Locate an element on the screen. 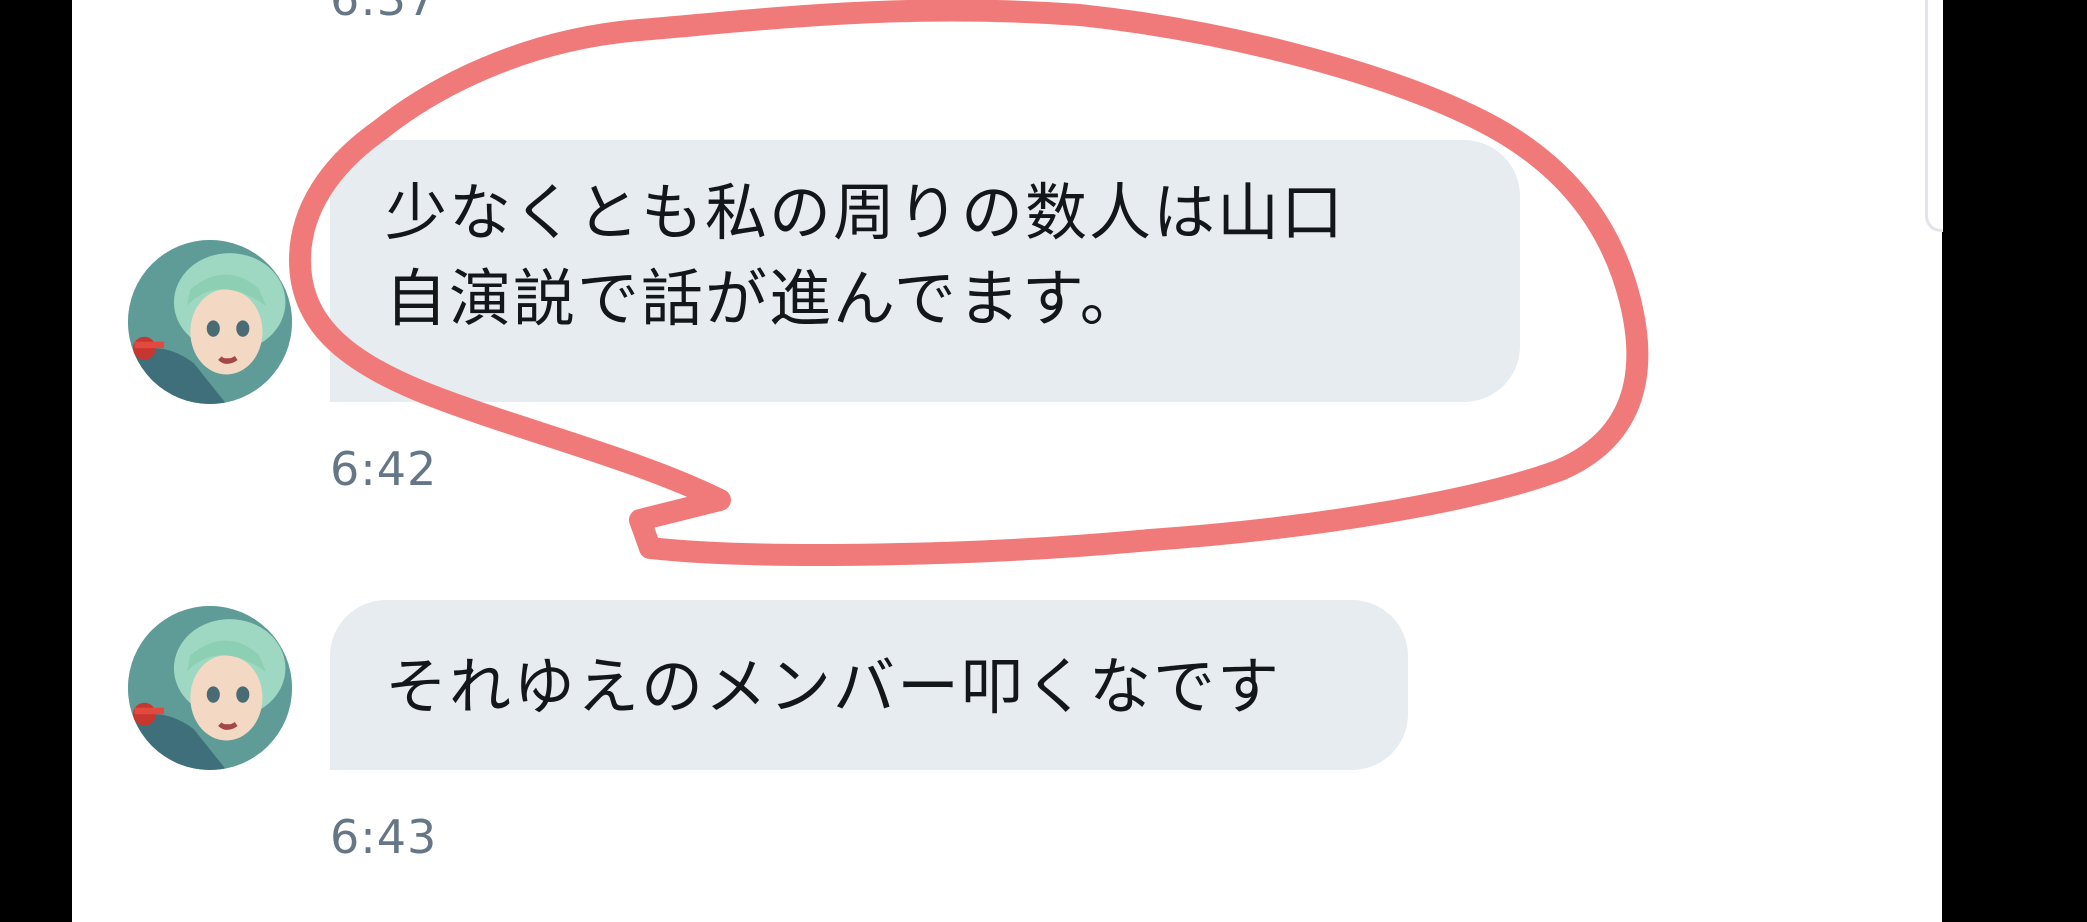 The width and height of the screenshot is (2087, 922). message-timestamp: 6:42 is located at coordinates (384, 469).